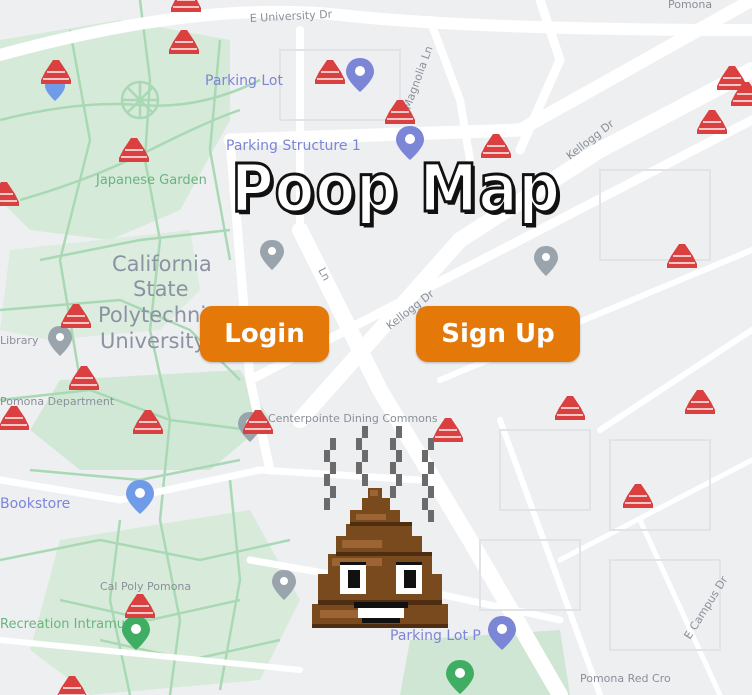  I want to click on street-label-campus-dr: E Campus Dr, so click(706, 607).